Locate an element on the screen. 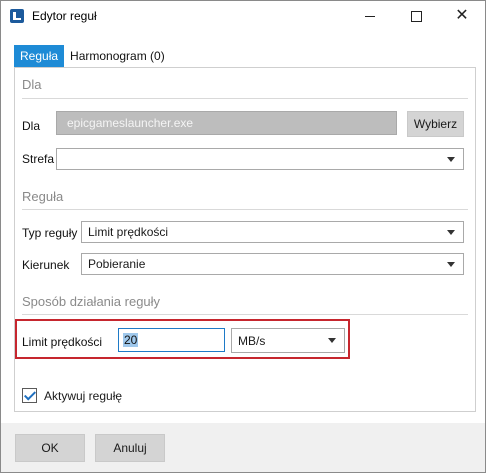 This screenshot has width=486, height=473. maximize-icon is located at coordinates (416, 16).